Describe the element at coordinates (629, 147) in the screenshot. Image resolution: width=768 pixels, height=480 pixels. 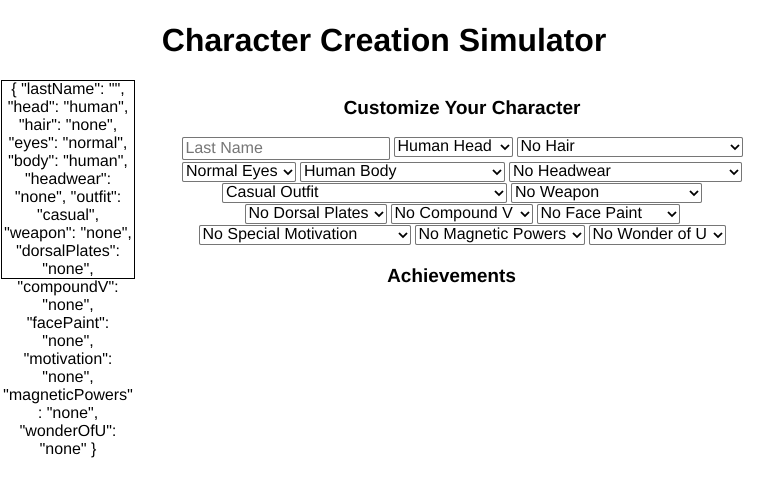
I see `dropdown-select: No Hair` at that location.